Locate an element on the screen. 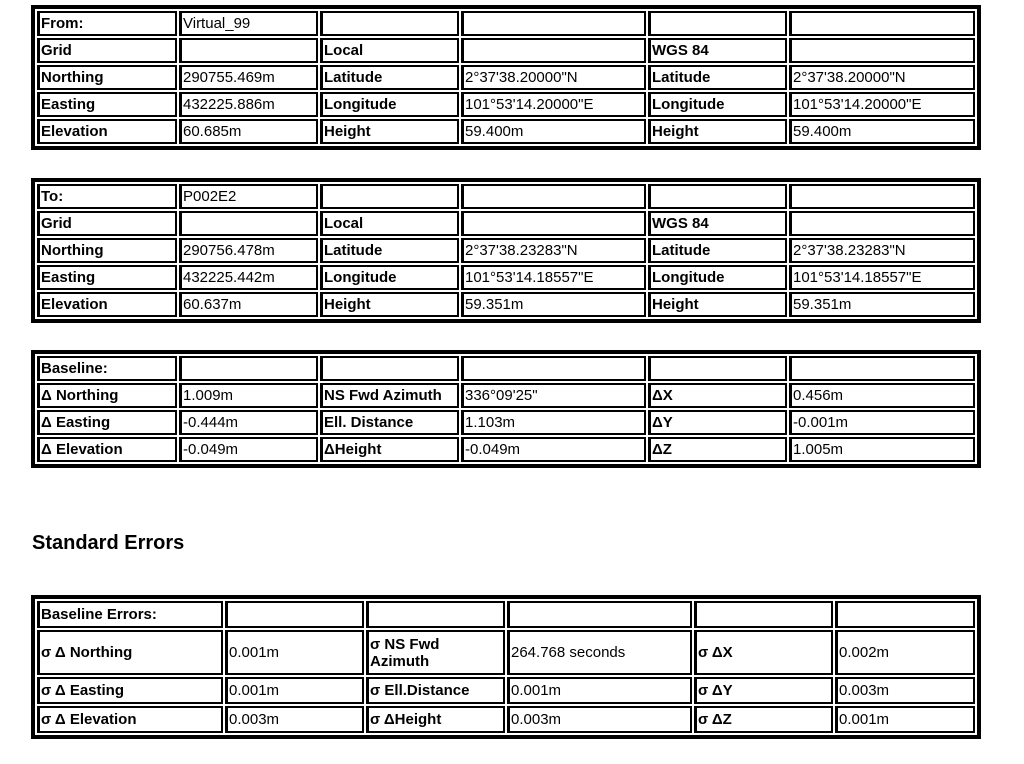 The height and width of the screenshot is (764, 1024). field-value-cell: 1.103m is located at coordinates (553, 422).